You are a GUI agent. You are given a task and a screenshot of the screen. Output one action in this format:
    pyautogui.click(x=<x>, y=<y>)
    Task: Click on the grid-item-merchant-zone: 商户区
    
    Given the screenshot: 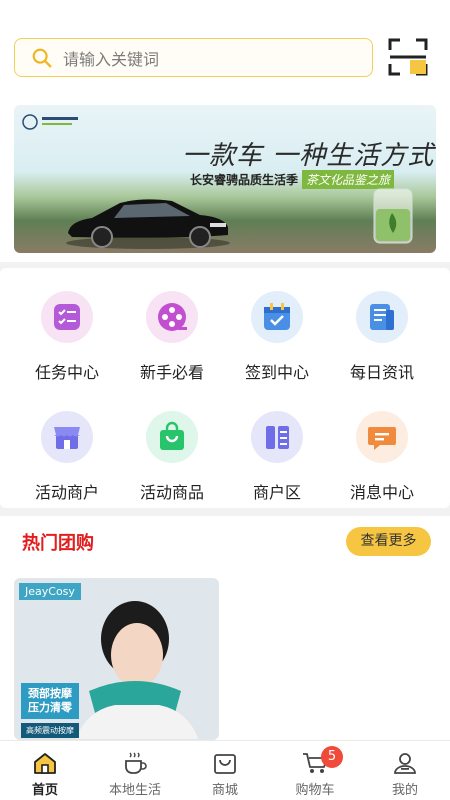 What is the action you would take?
    pyautogui.click(x=277, y=457)
    